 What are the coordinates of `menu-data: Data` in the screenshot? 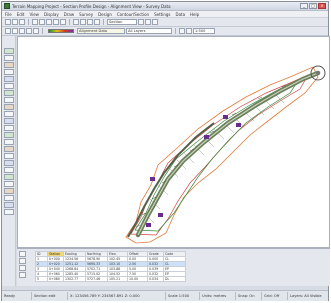 It's located at (180, 14).